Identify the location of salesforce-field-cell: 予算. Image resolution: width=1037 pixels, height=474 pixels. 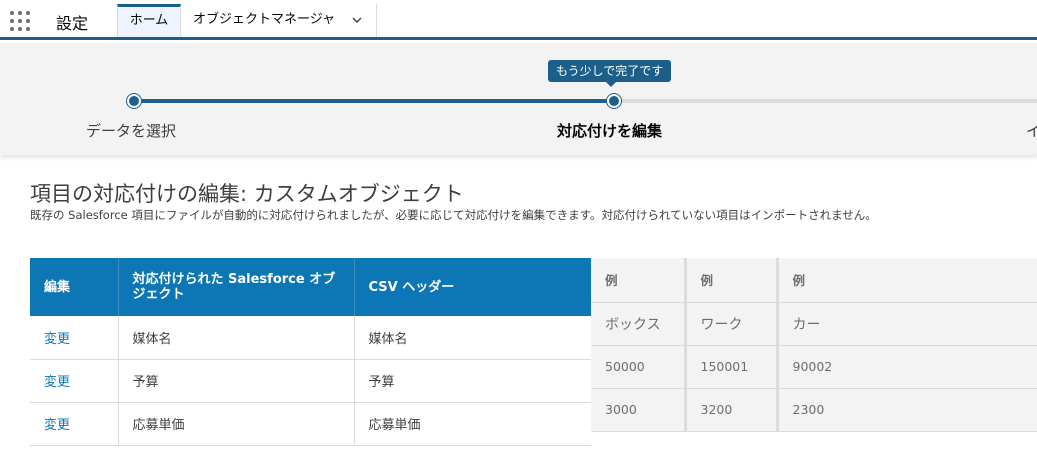
(235, 381).